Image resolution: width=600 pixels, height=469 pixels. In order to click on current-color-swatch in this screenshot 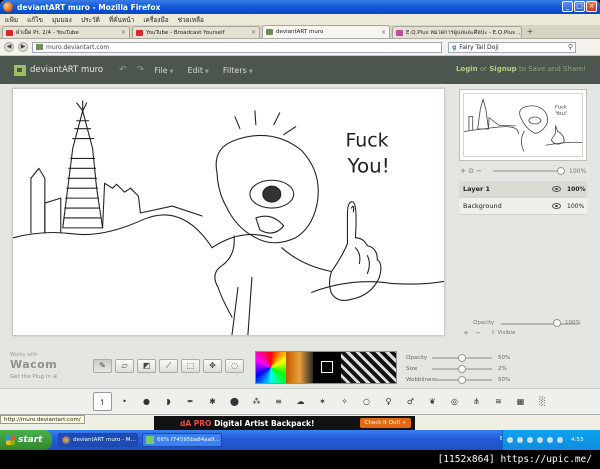, I will do `click(327, 367)`.